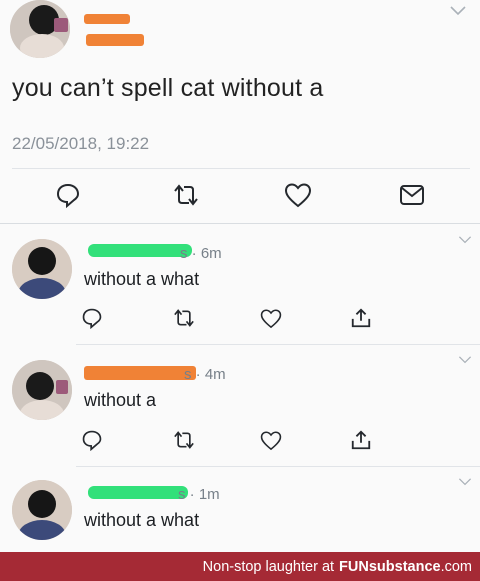 Image resolution: width=480 pixels, height=581 pixels. What do you see at coordinates (120, 400) in the screenshot?
I see `reply-text: without a` at bounding box center [120, 400].